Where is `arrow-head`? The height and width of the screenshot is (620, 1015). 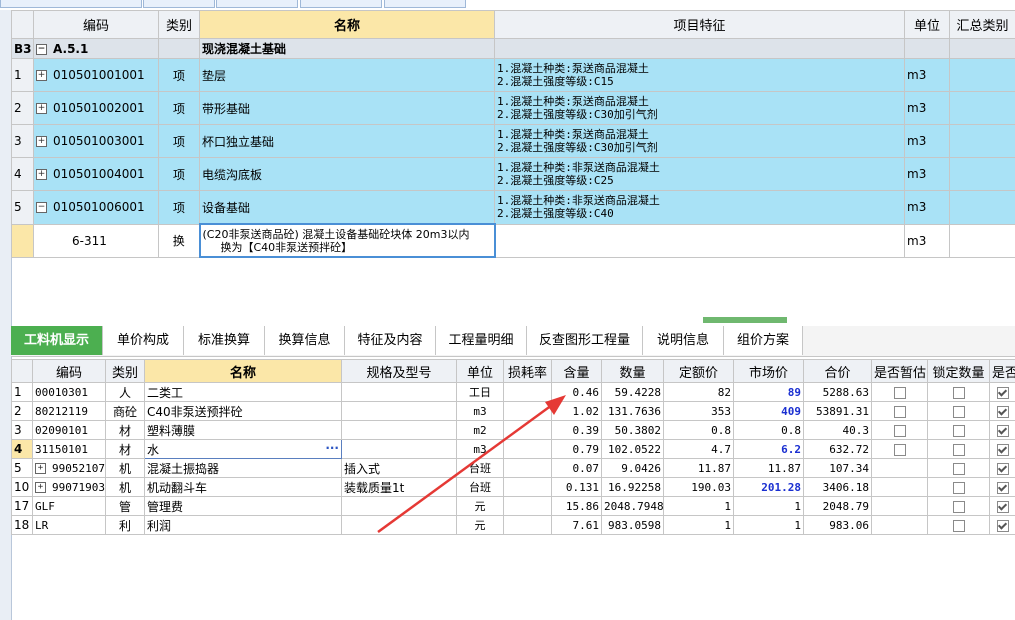
arrow-head is located at coordinates (555, 405).